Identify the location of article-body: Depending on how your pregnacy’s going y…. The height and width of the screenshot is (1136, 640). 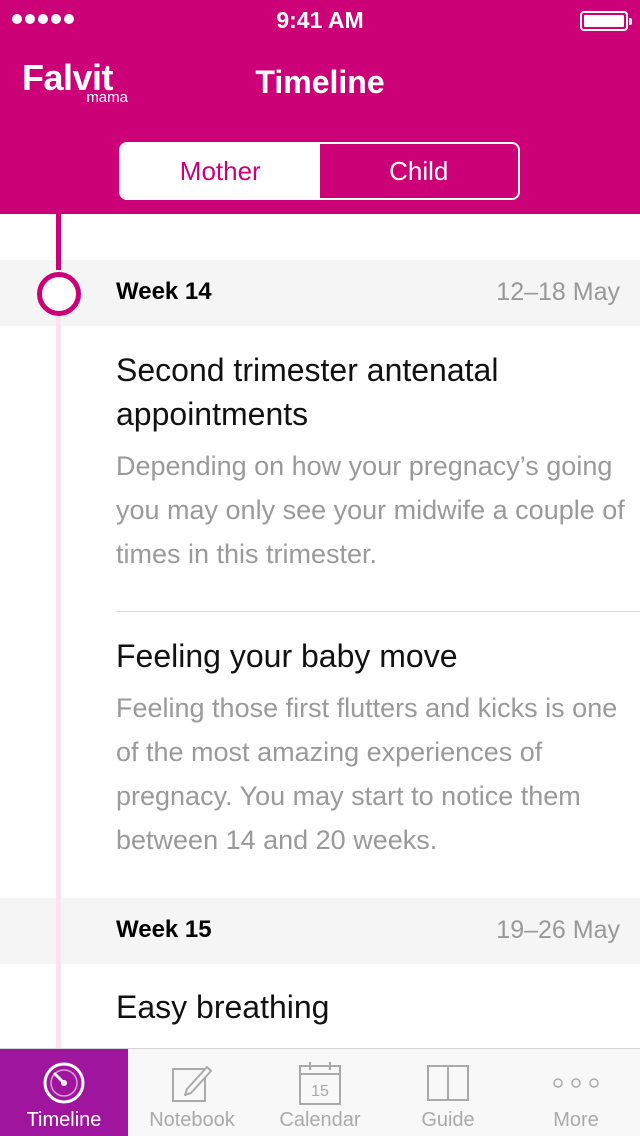
(370, 510).